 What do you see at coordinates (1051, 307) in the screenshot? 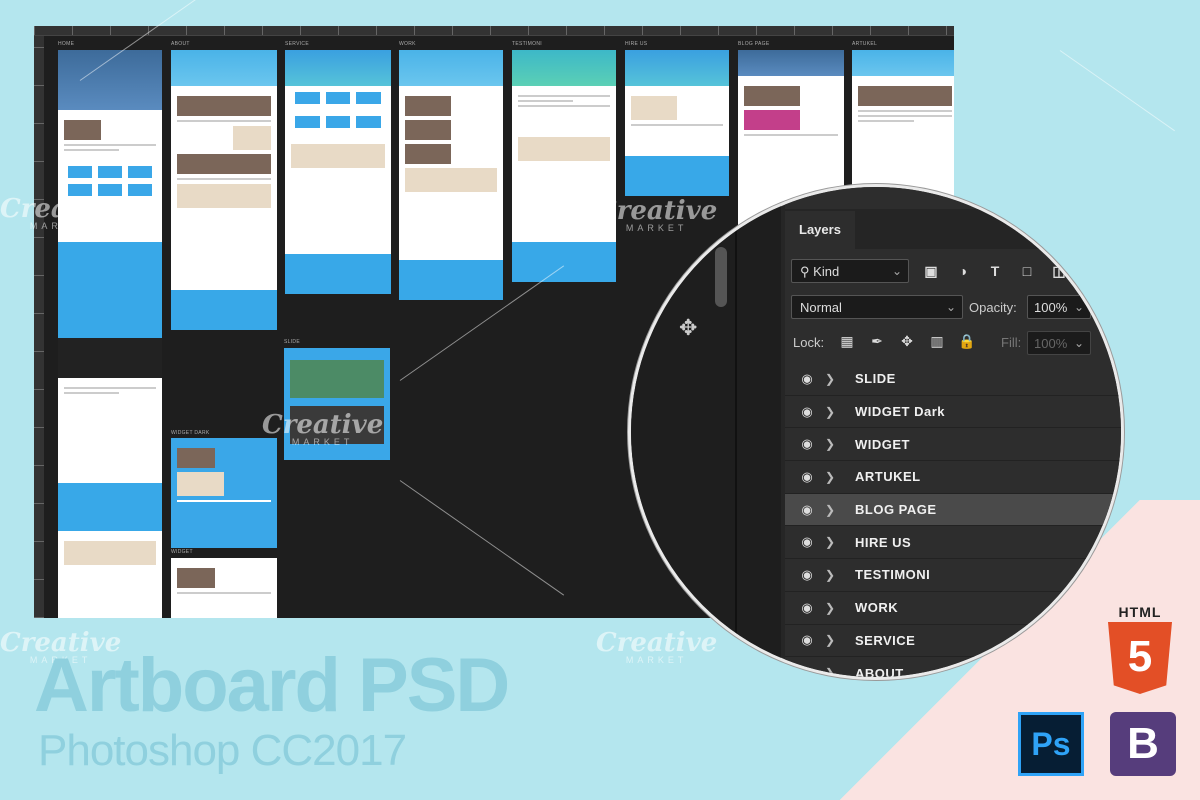
I see `opacity-value: 100%` at bounding box center [1051, 307].